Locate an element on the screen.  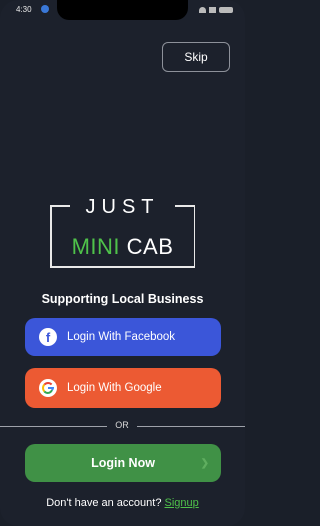
login-now-label: Login Now is located at coordinates (123, 463).